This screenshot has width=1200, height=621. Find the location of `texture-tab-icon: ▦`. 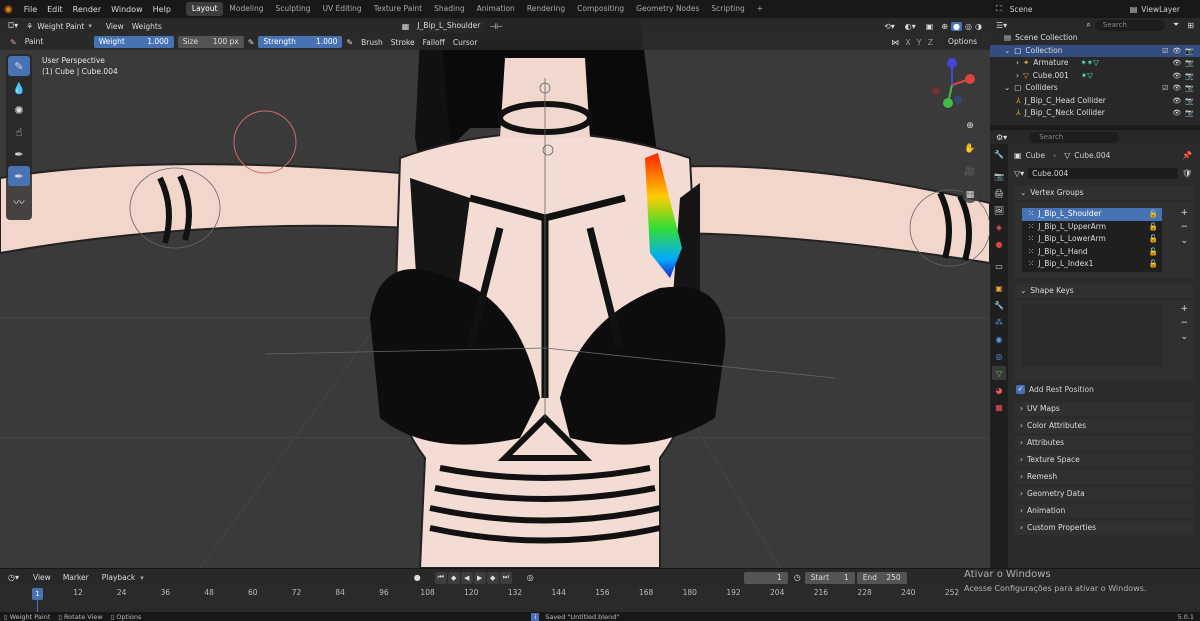

texture-tab-icon: ▦ is located at coordinates (999, 407).